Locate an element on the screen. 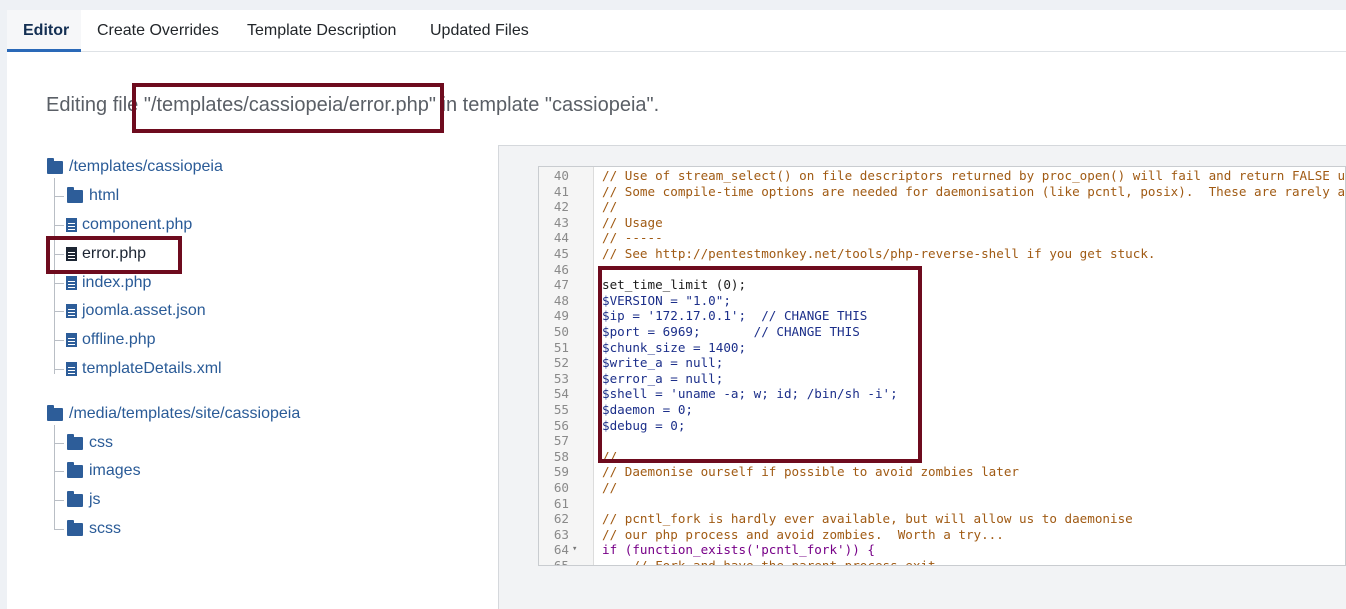 The image size is (1346, 609). tree-folder-html: html is located at coordinates (93, 196).